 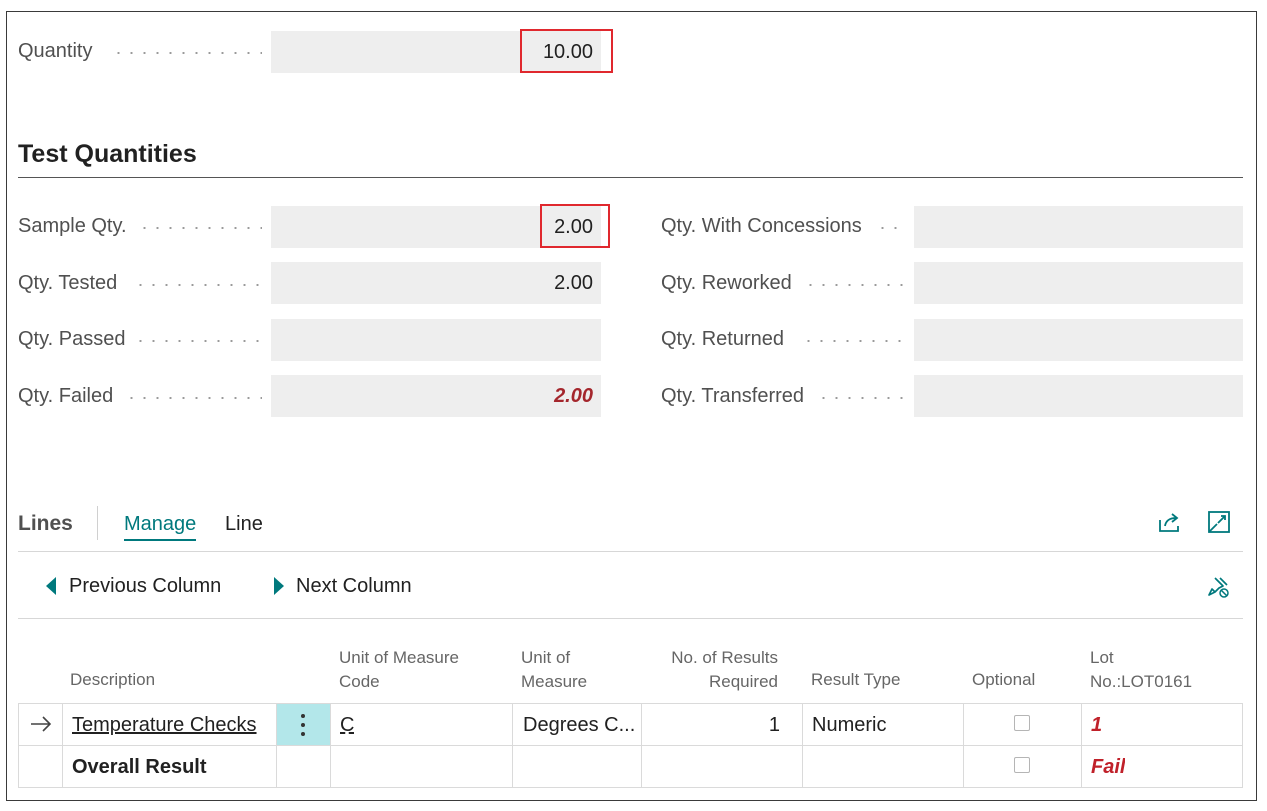 What do you see at coordinates (709, 670) in the screenshot?
I see `column-header-results-required: No. of Results Required` at bounding box center [709, 670].